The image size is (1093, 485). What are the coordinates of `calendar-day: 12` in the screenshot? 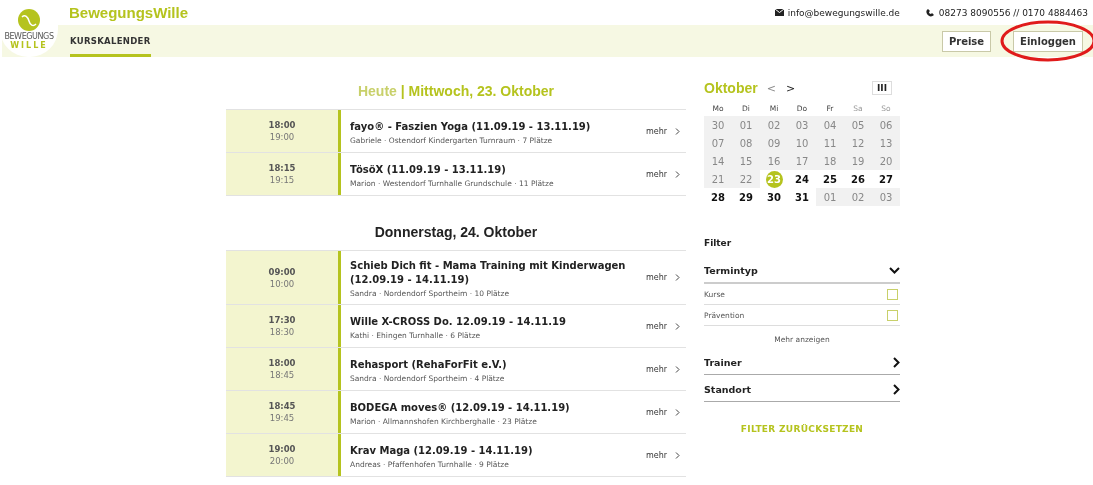 It's located at (858, 143).